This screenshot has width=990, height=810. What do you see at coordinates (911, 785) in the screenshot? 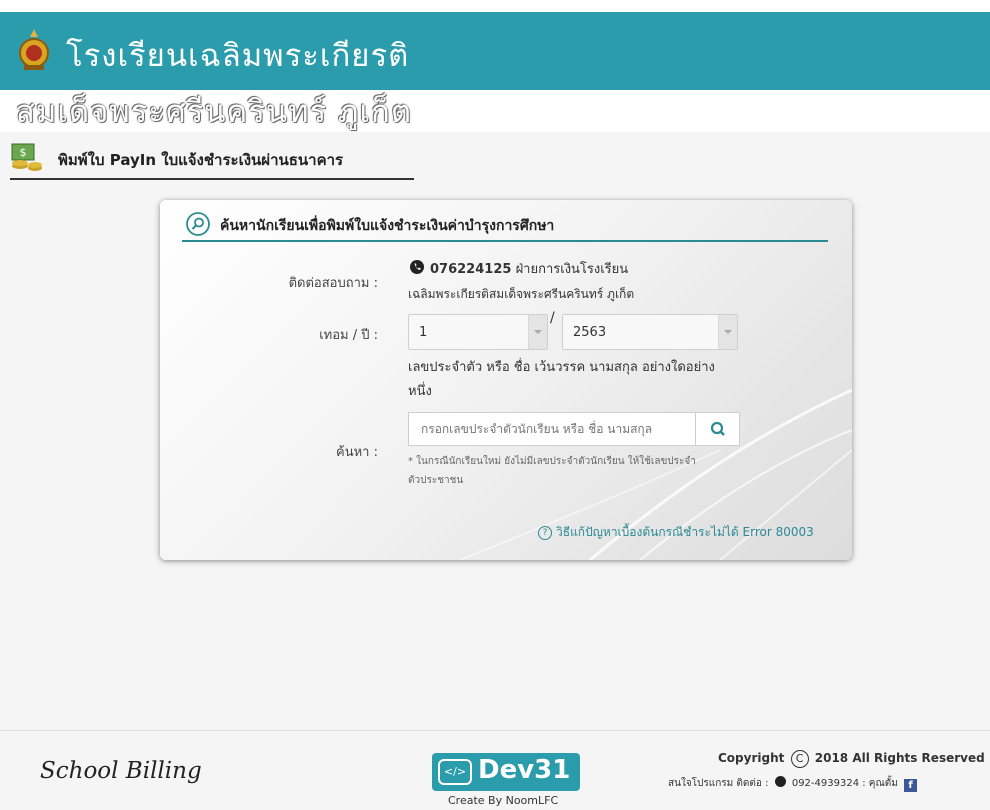
I see `facebook-icon: f` at bounding box center [911, 785].